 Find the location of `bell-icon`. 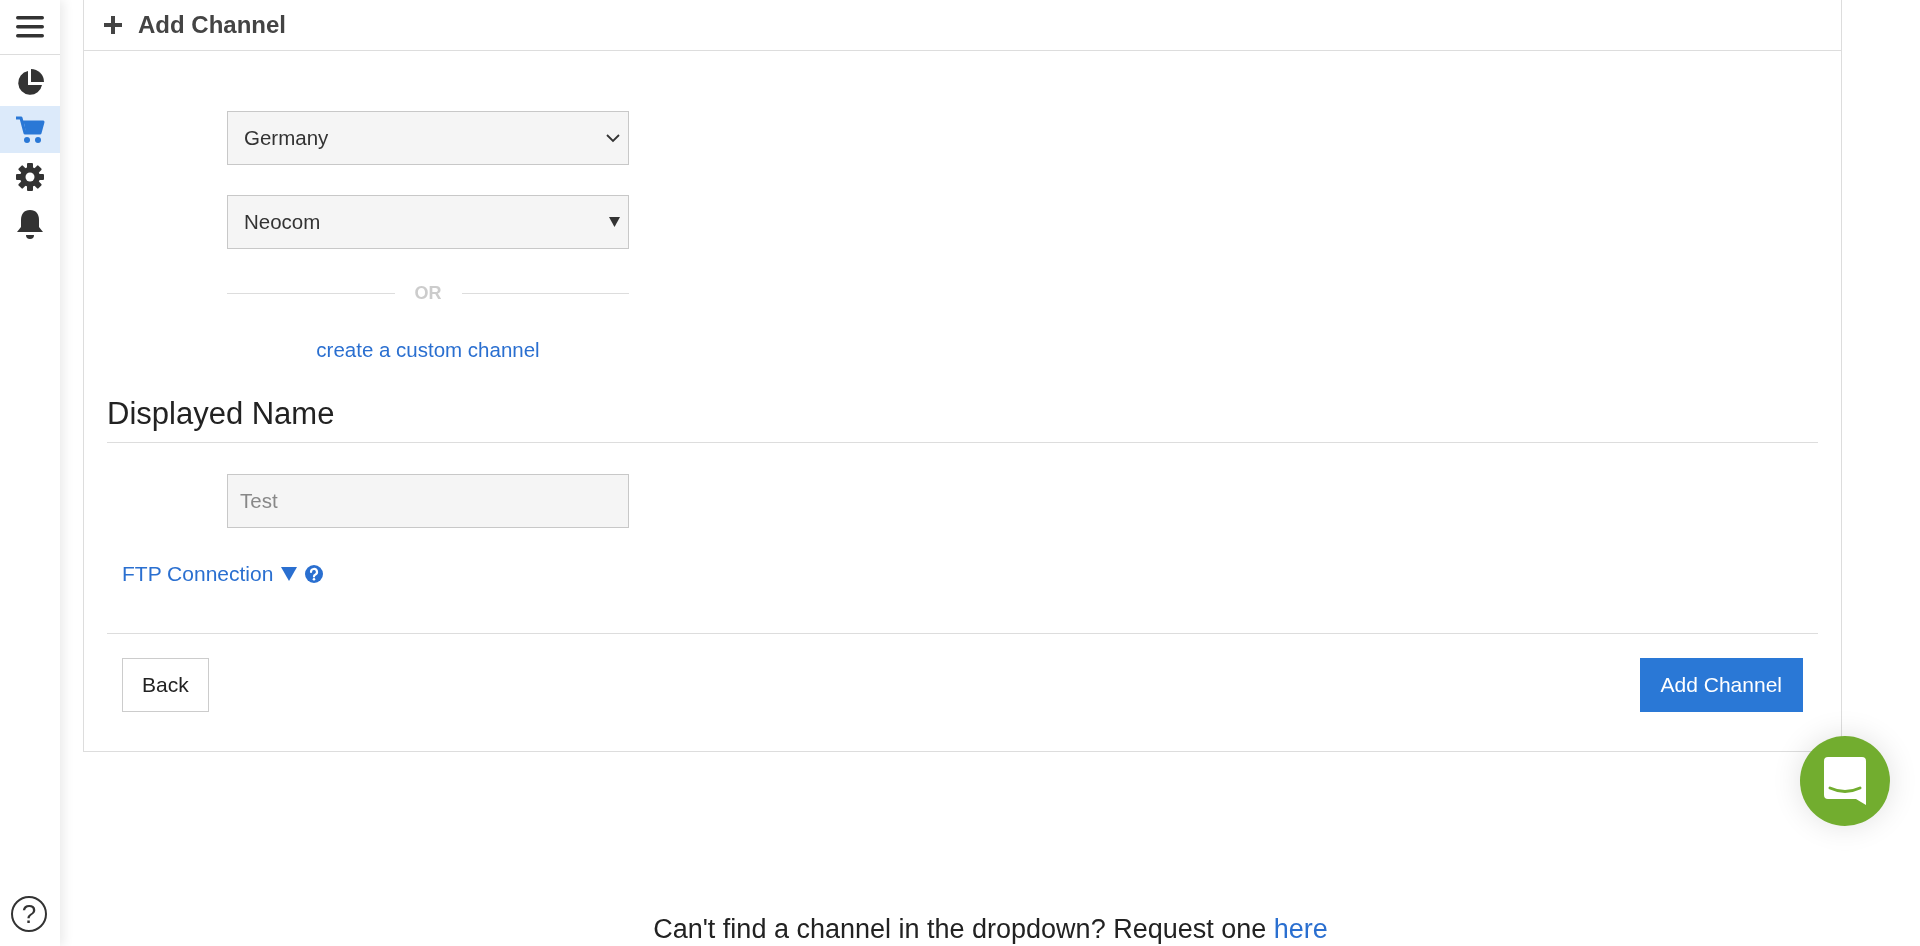

bell-icon is located at coordinates (30, 223).